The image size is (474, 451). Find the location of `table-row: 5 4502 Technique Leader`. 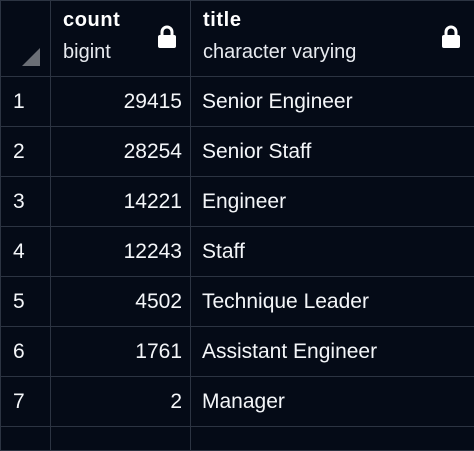

table-row: 5 4502 Technique Leader is located at coordinates (237, 302).